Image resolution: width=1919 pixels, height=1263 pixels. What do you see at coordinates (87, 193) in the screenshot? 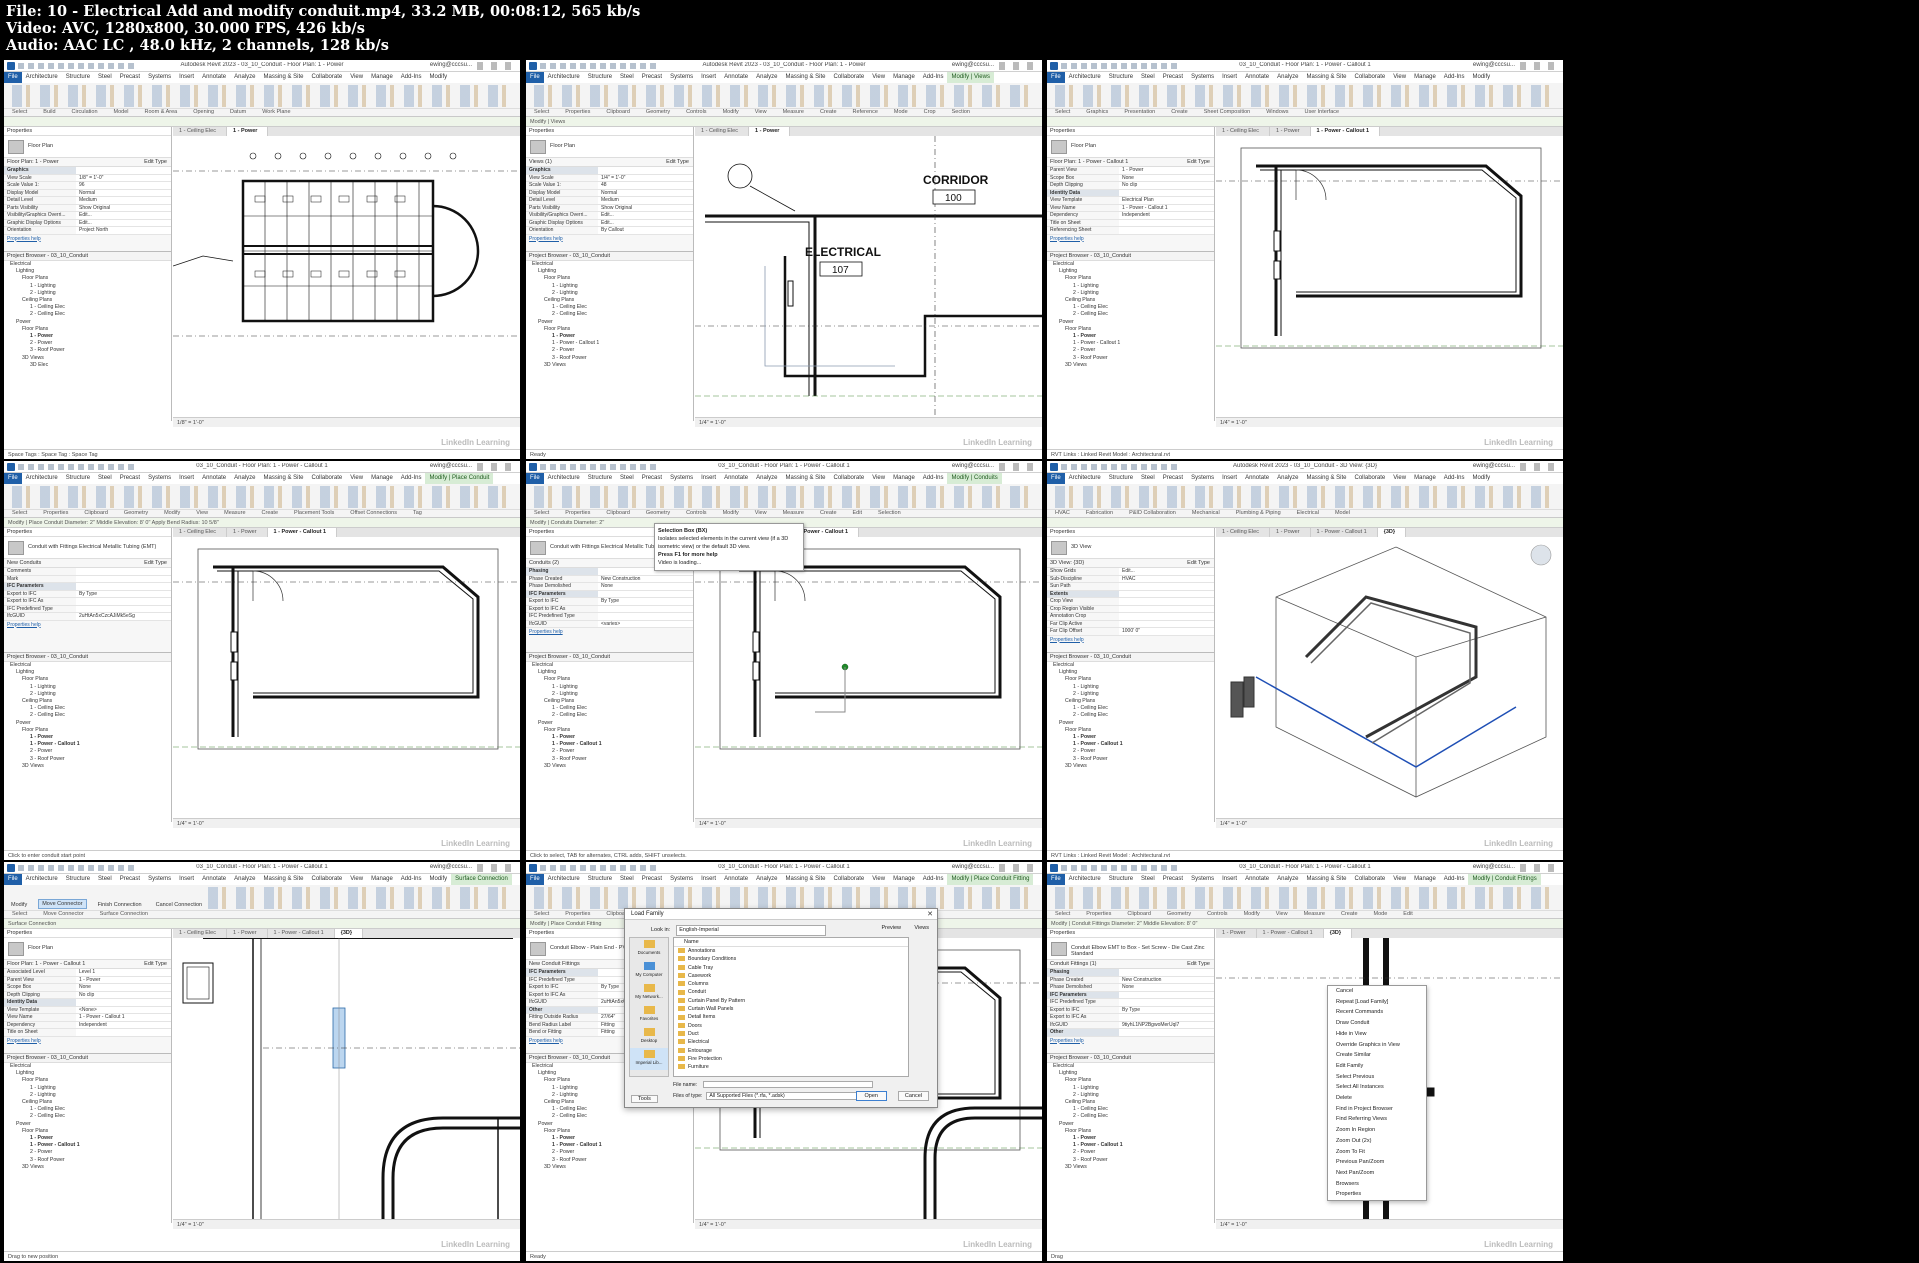
I see `property-row: Display Model Normal` at bounding box center [87, 193].